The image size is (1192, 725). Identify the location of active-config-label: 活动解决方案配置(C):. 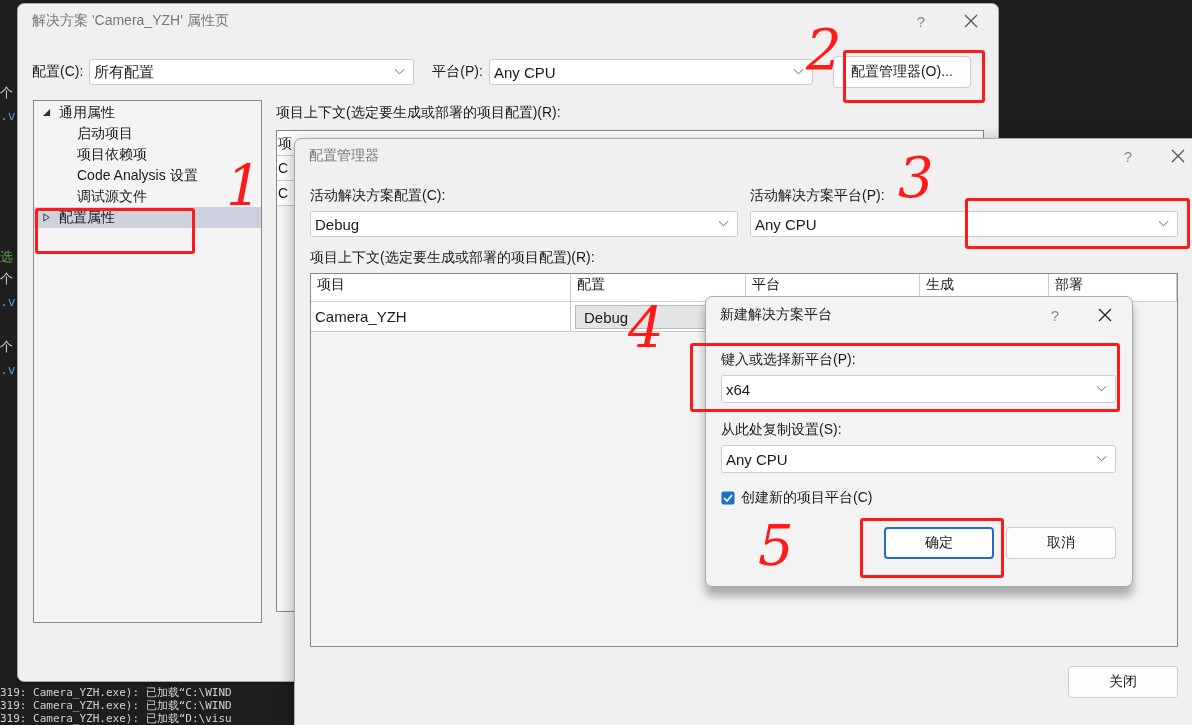
(378, 196).